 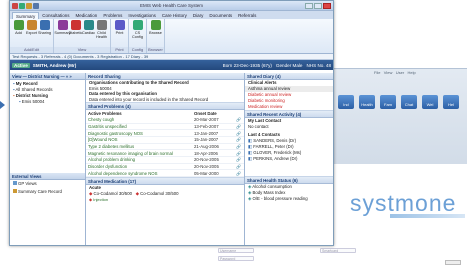 I want to click on cs-config-label: CS Config, so click(x=137, y=35).